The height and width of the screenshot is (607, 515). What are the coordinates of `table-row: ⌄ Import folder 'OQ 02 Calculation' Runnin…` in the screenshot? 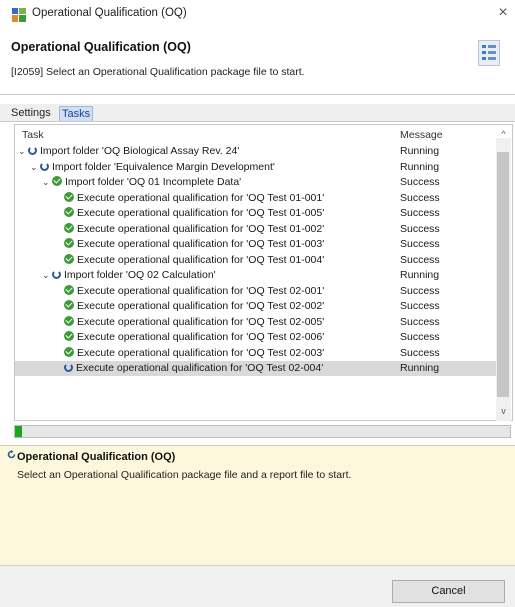 It's located at (257, 275).